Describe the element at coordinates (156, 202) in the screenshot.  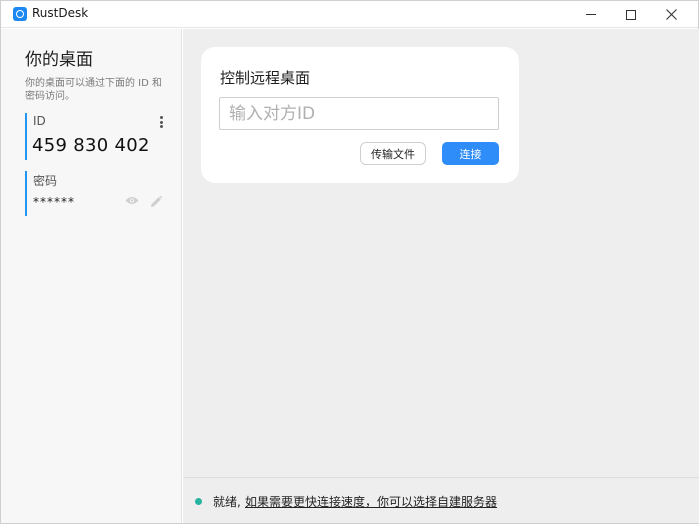
I see `pencil-icon` at that location.